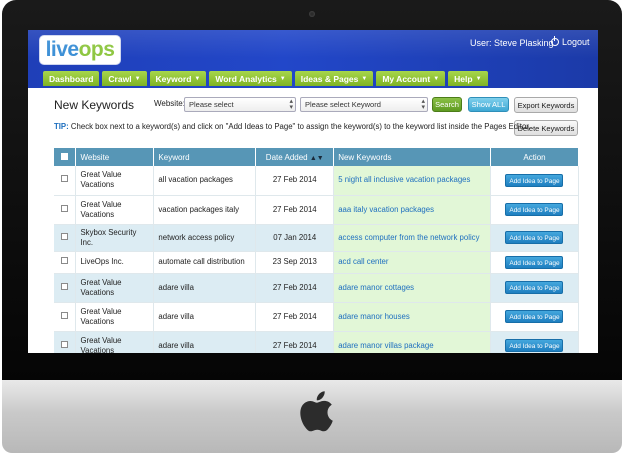 The image size is (624, 453). What do you see at coordinates (406, 78) in the screenshot?
I see `nav-label: My Account` at bounding box center [406, 78].